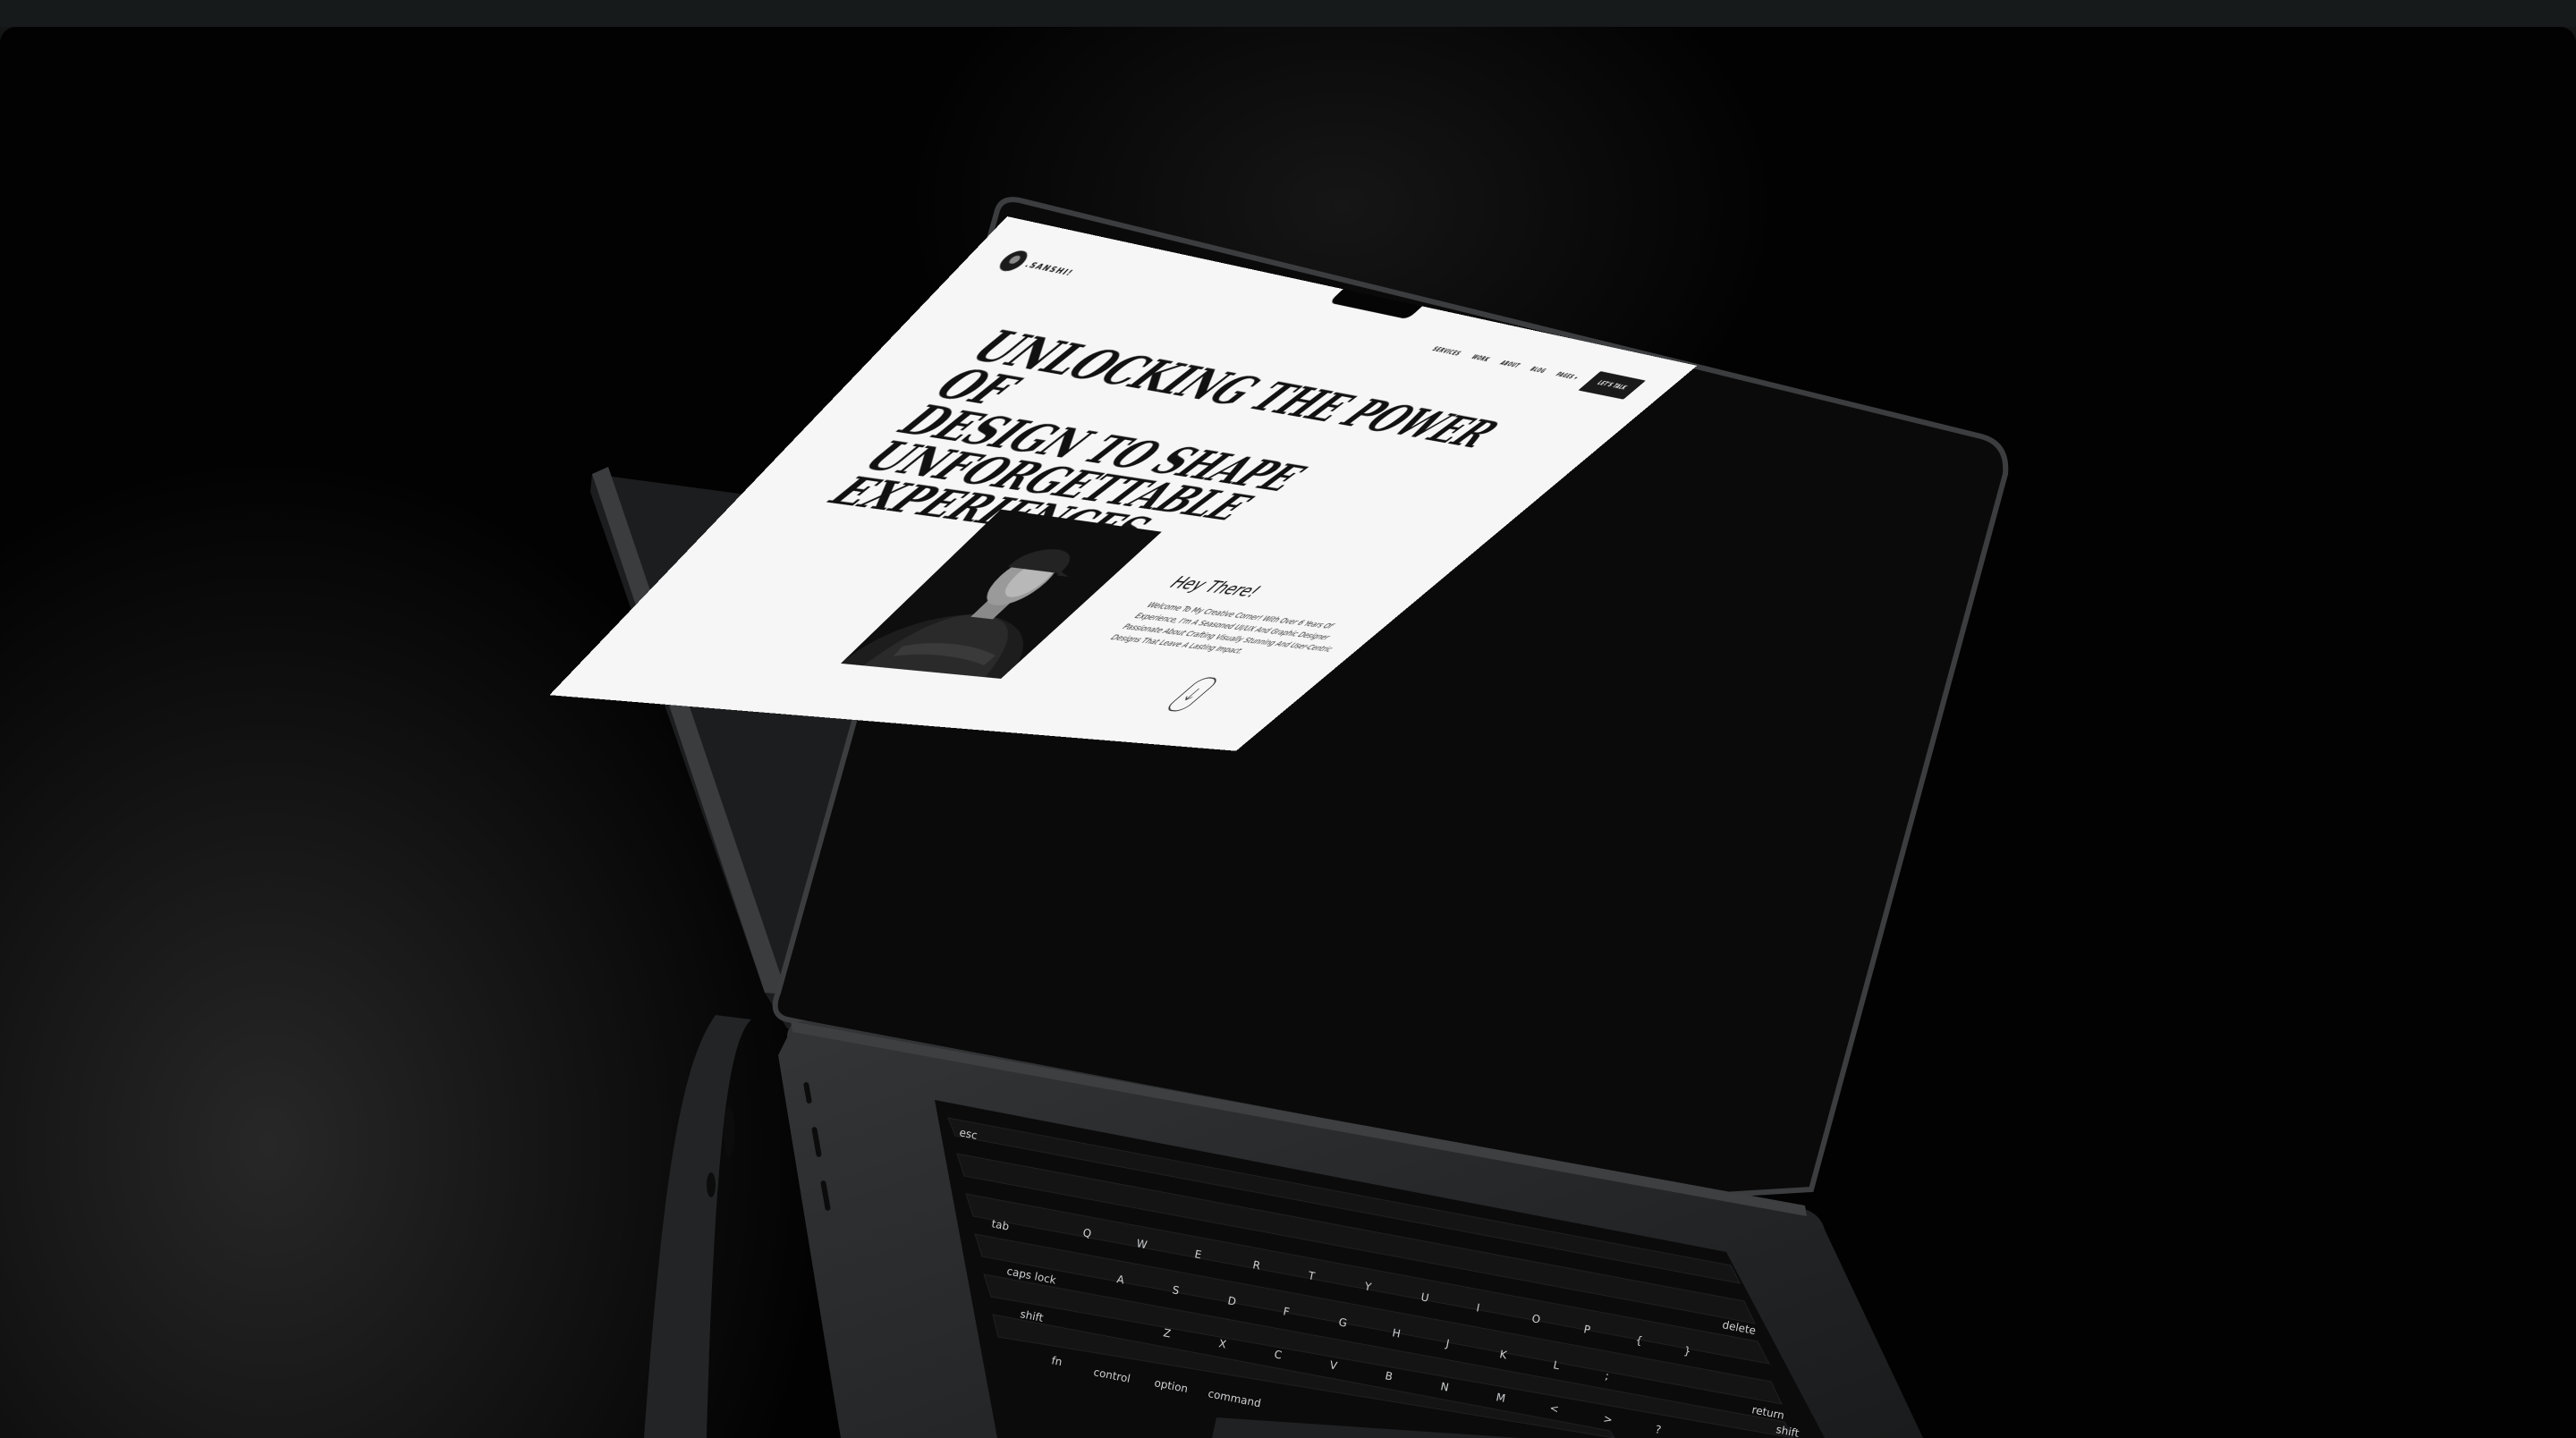  I want to click on browser-top-bar, so click(1288, 13).